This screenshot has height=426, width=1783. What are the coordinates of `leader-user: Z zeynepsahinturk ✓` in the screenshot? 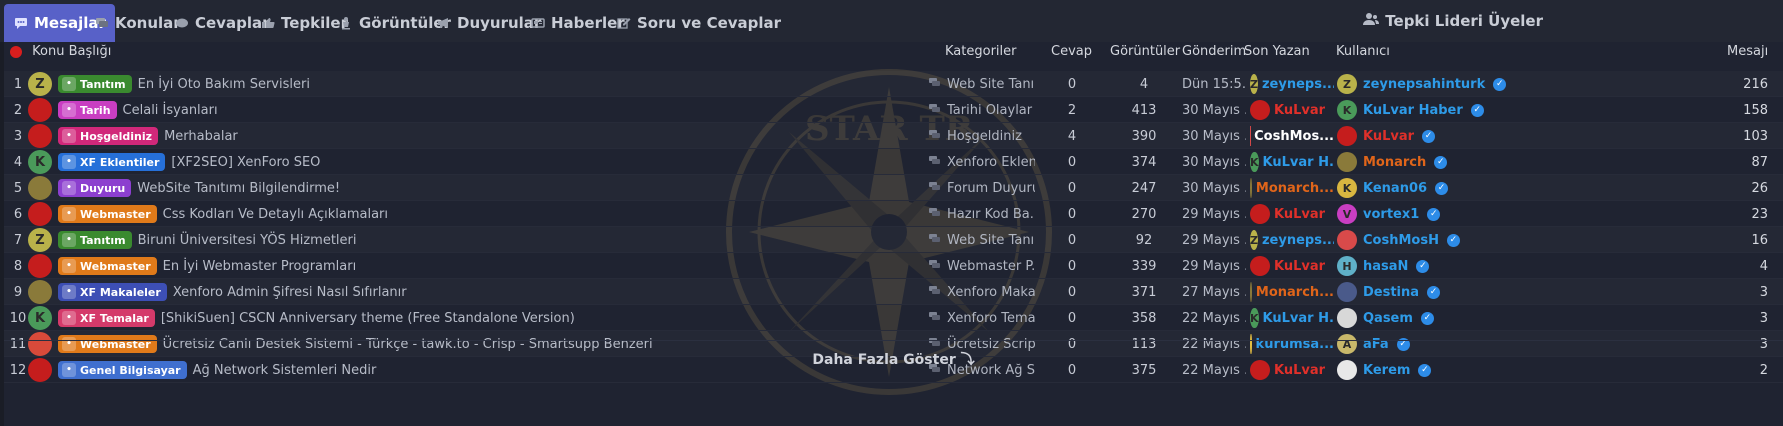 It's located at (1452, 84).